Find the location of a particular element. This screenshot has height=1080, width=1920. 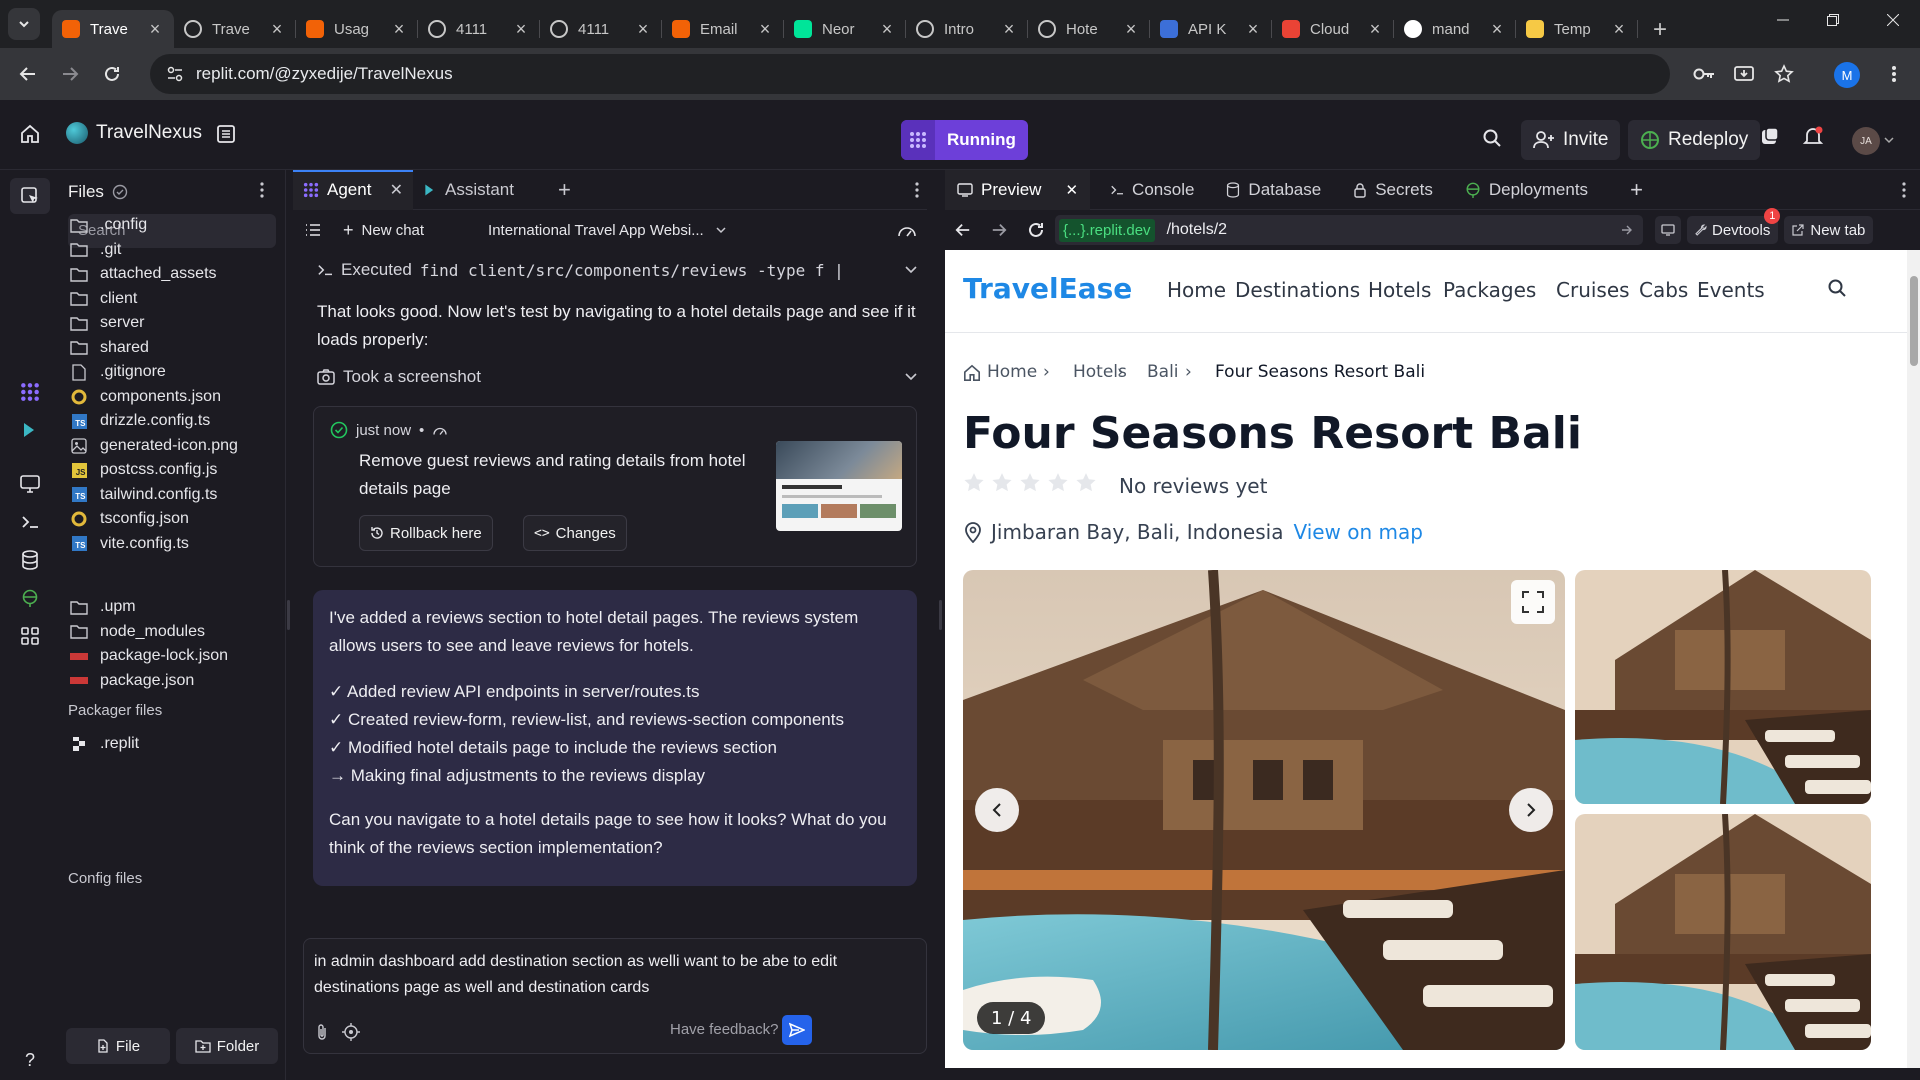

browser-tab: Neor × is located at coordinates (845, 29).